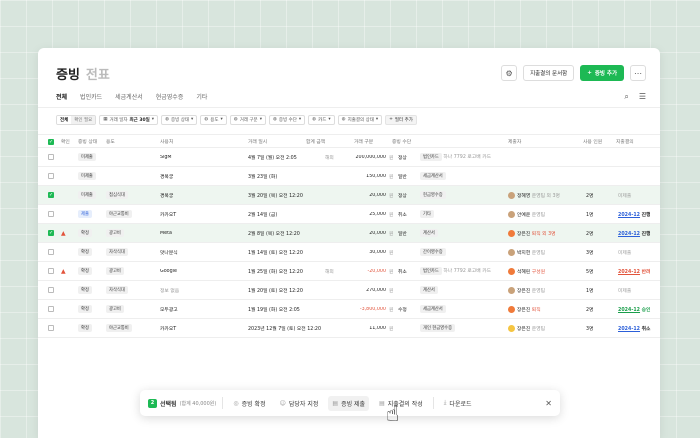  Describe the element at coordinates (91, 99) in the screenshot. I see `tab-1: 법인카드` at that location.